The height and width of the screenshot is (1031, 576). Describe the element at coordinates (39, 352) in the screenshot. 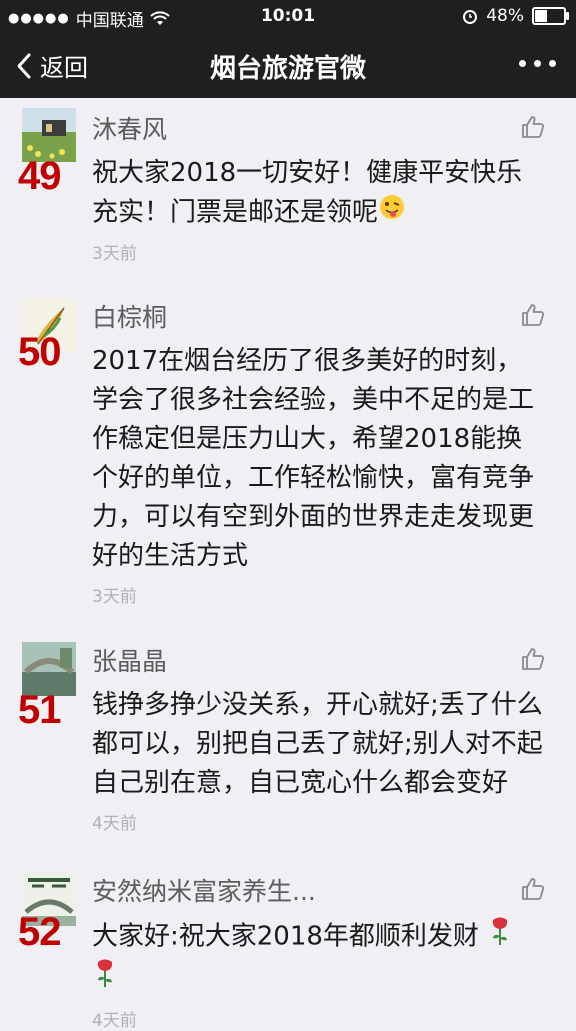

I see `rank-number: 50` at that location.